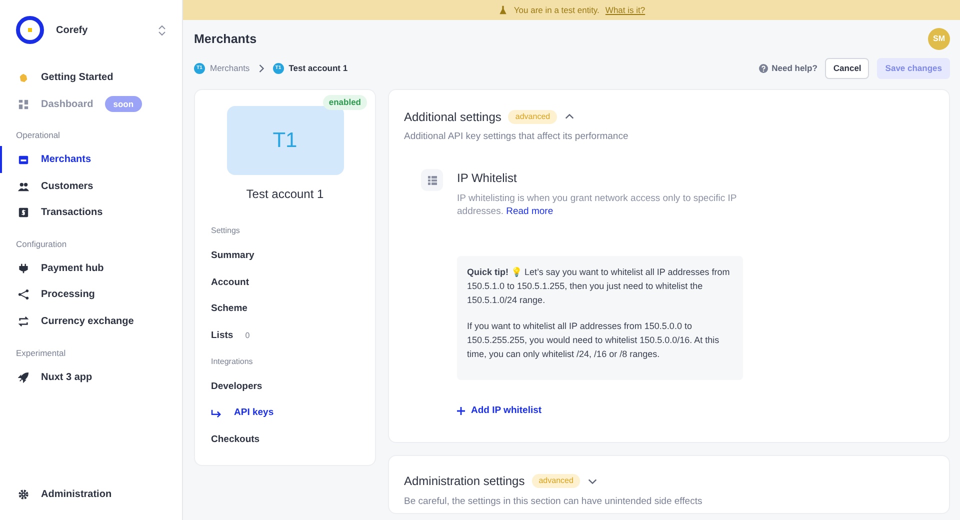  What do you see at coordinates (464, 481) in the screenshot?
I see `section-title: Administration settings` at bounding box center [464, 481].